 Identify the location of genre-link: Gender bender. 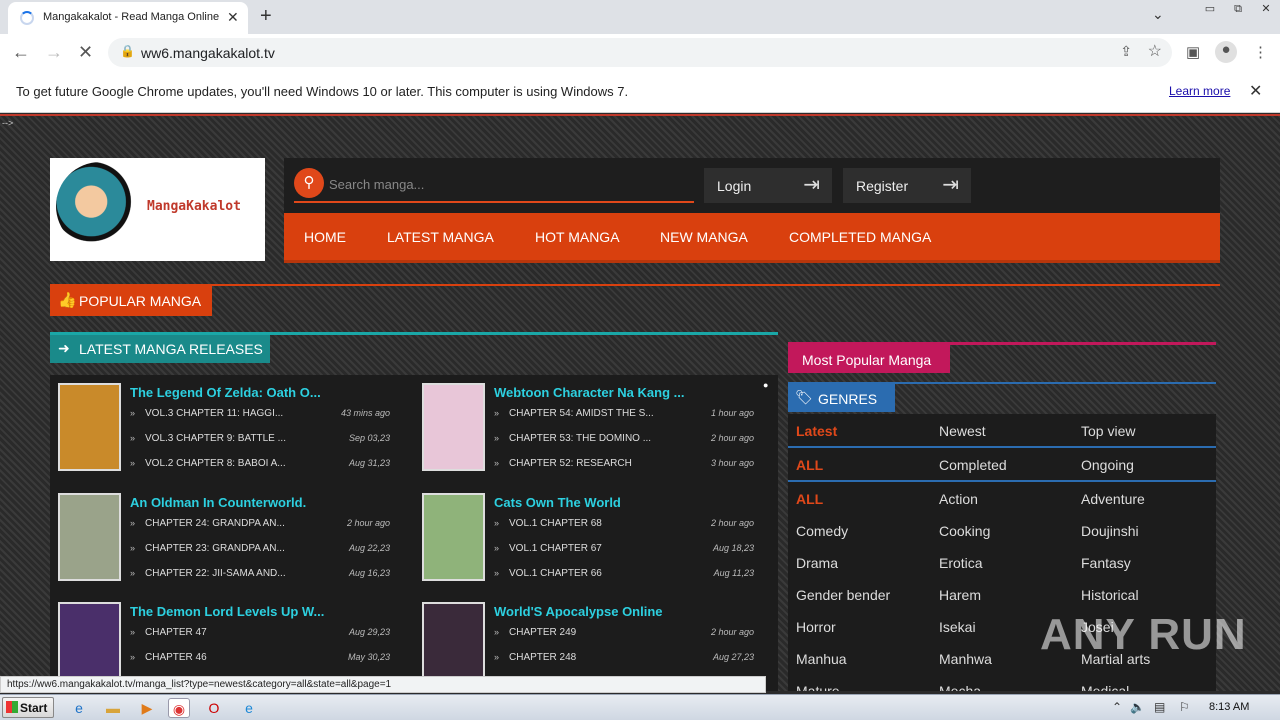
(843, 595).